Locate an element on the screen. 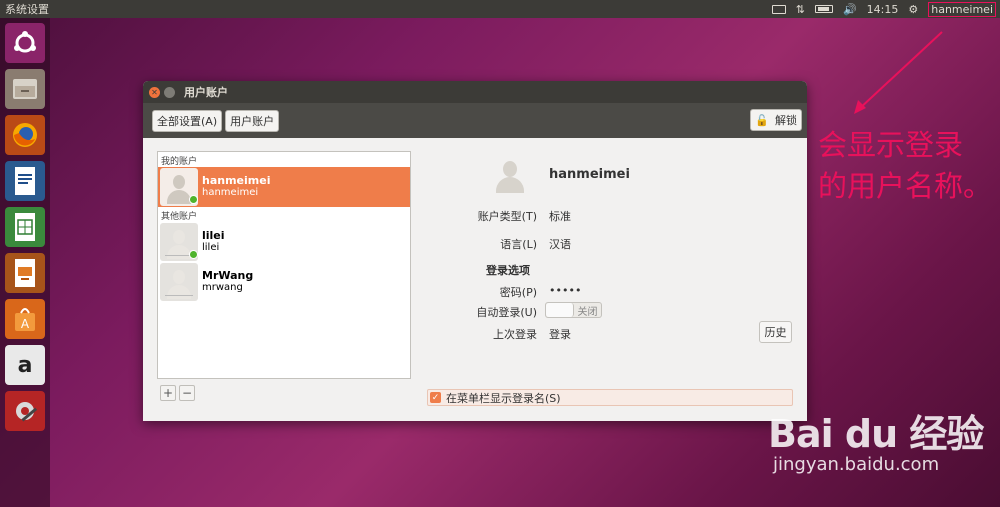 This screenshot has height=507, width=1000. baidu-jingyan-watermark: Bai du 经验 jingyan.baidu.com is located at coordinates (876, 439).